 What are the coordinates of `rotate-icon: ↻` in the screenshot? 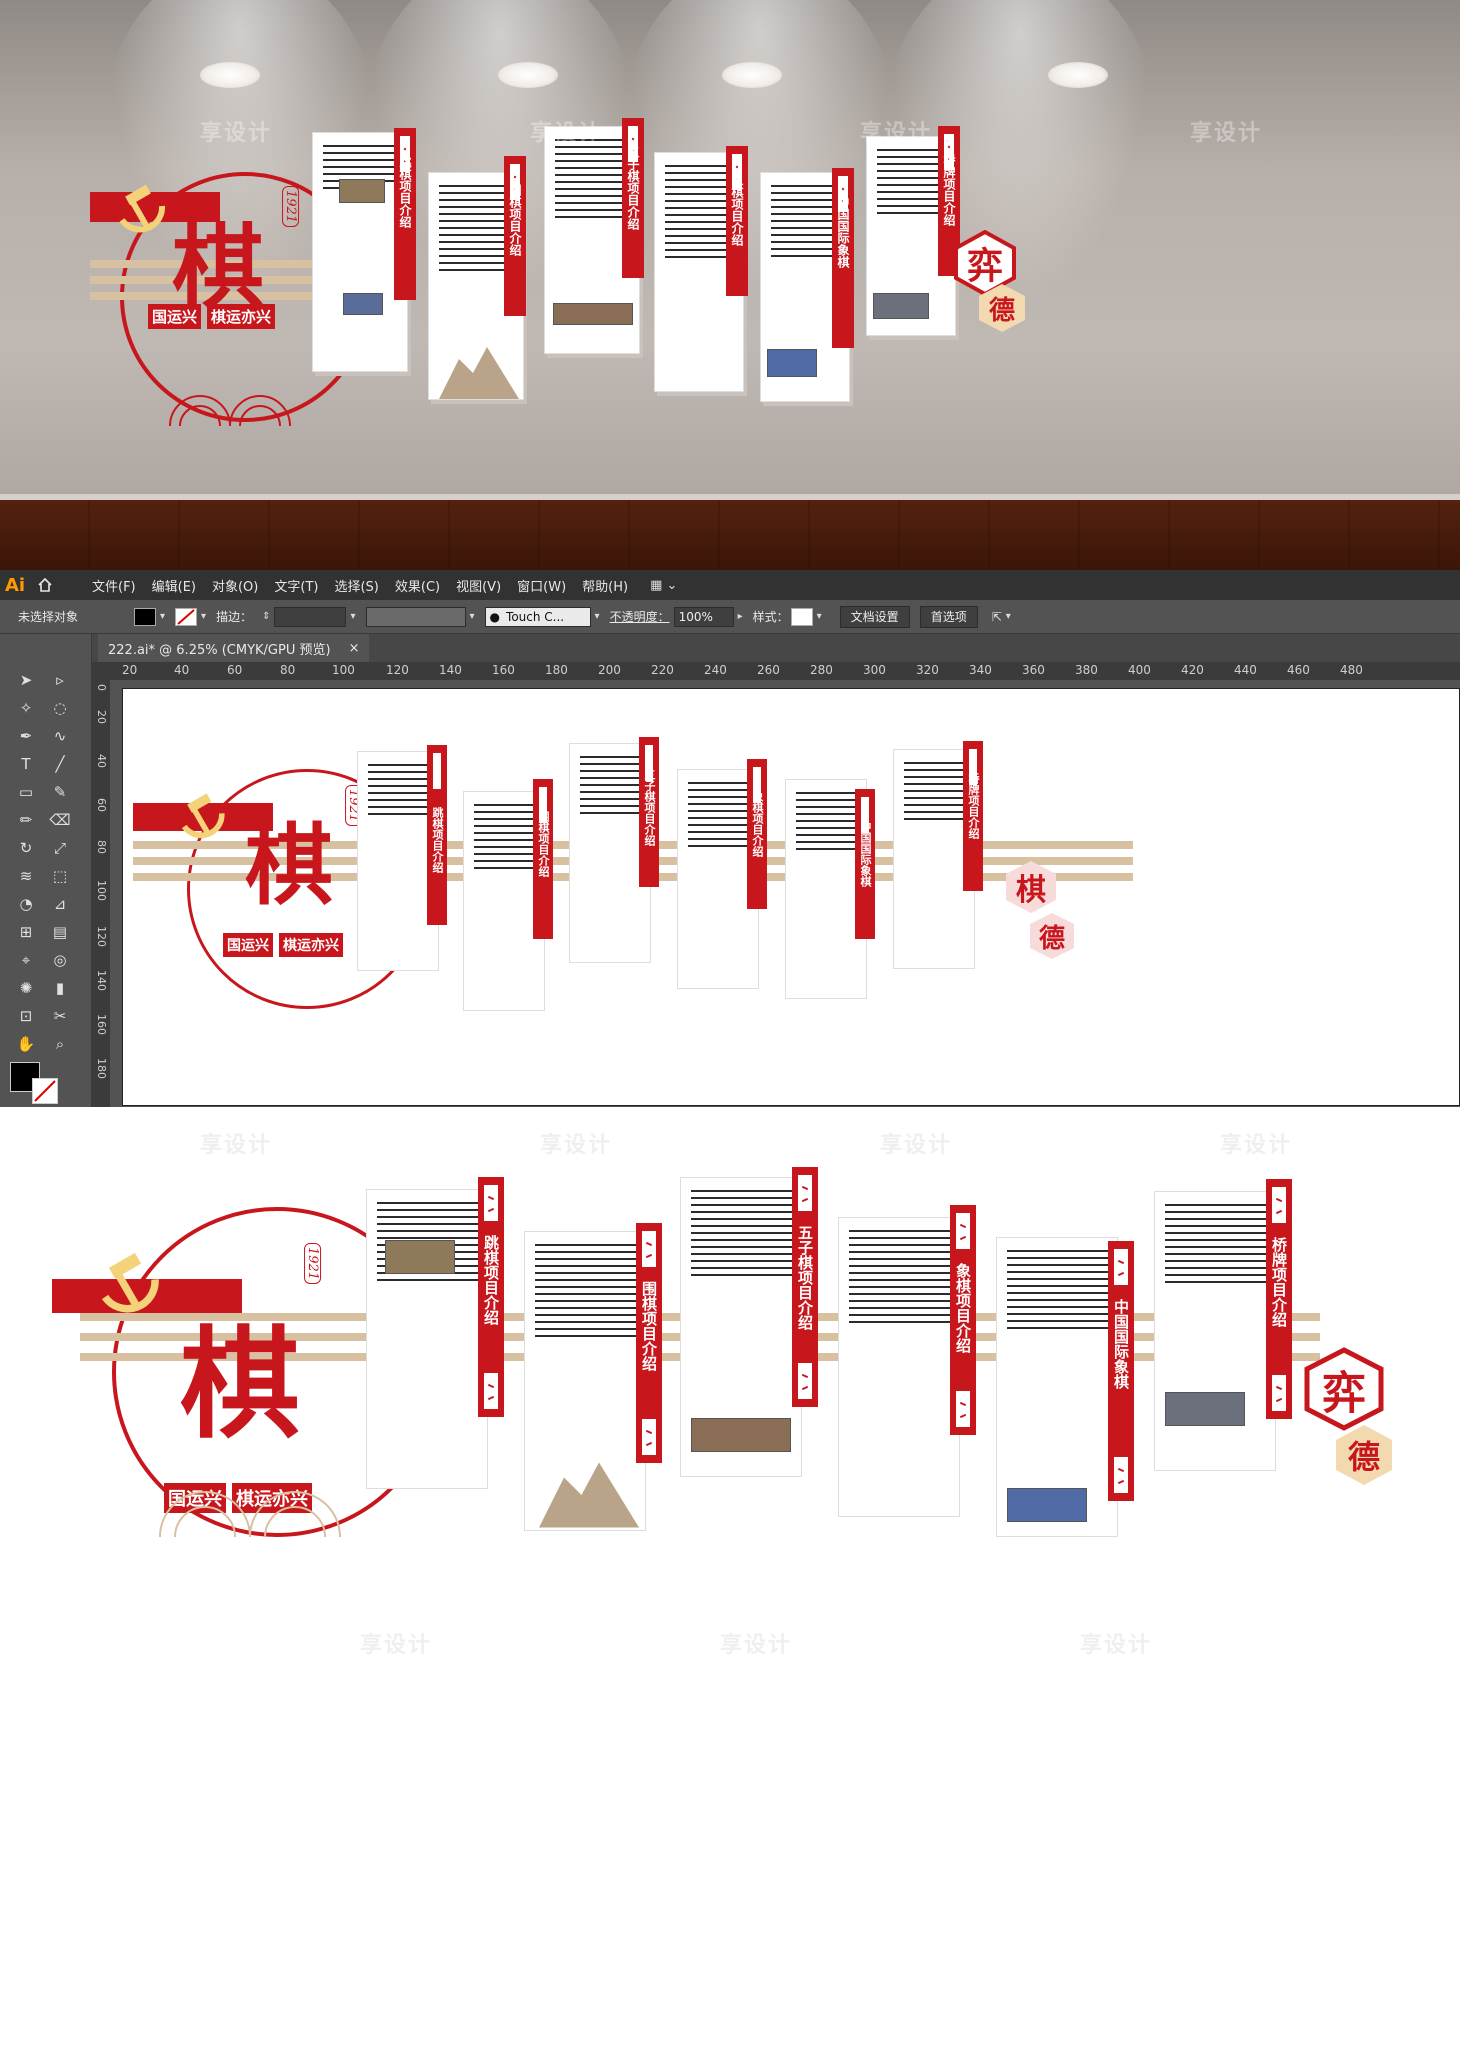 It's located at (26, 848).